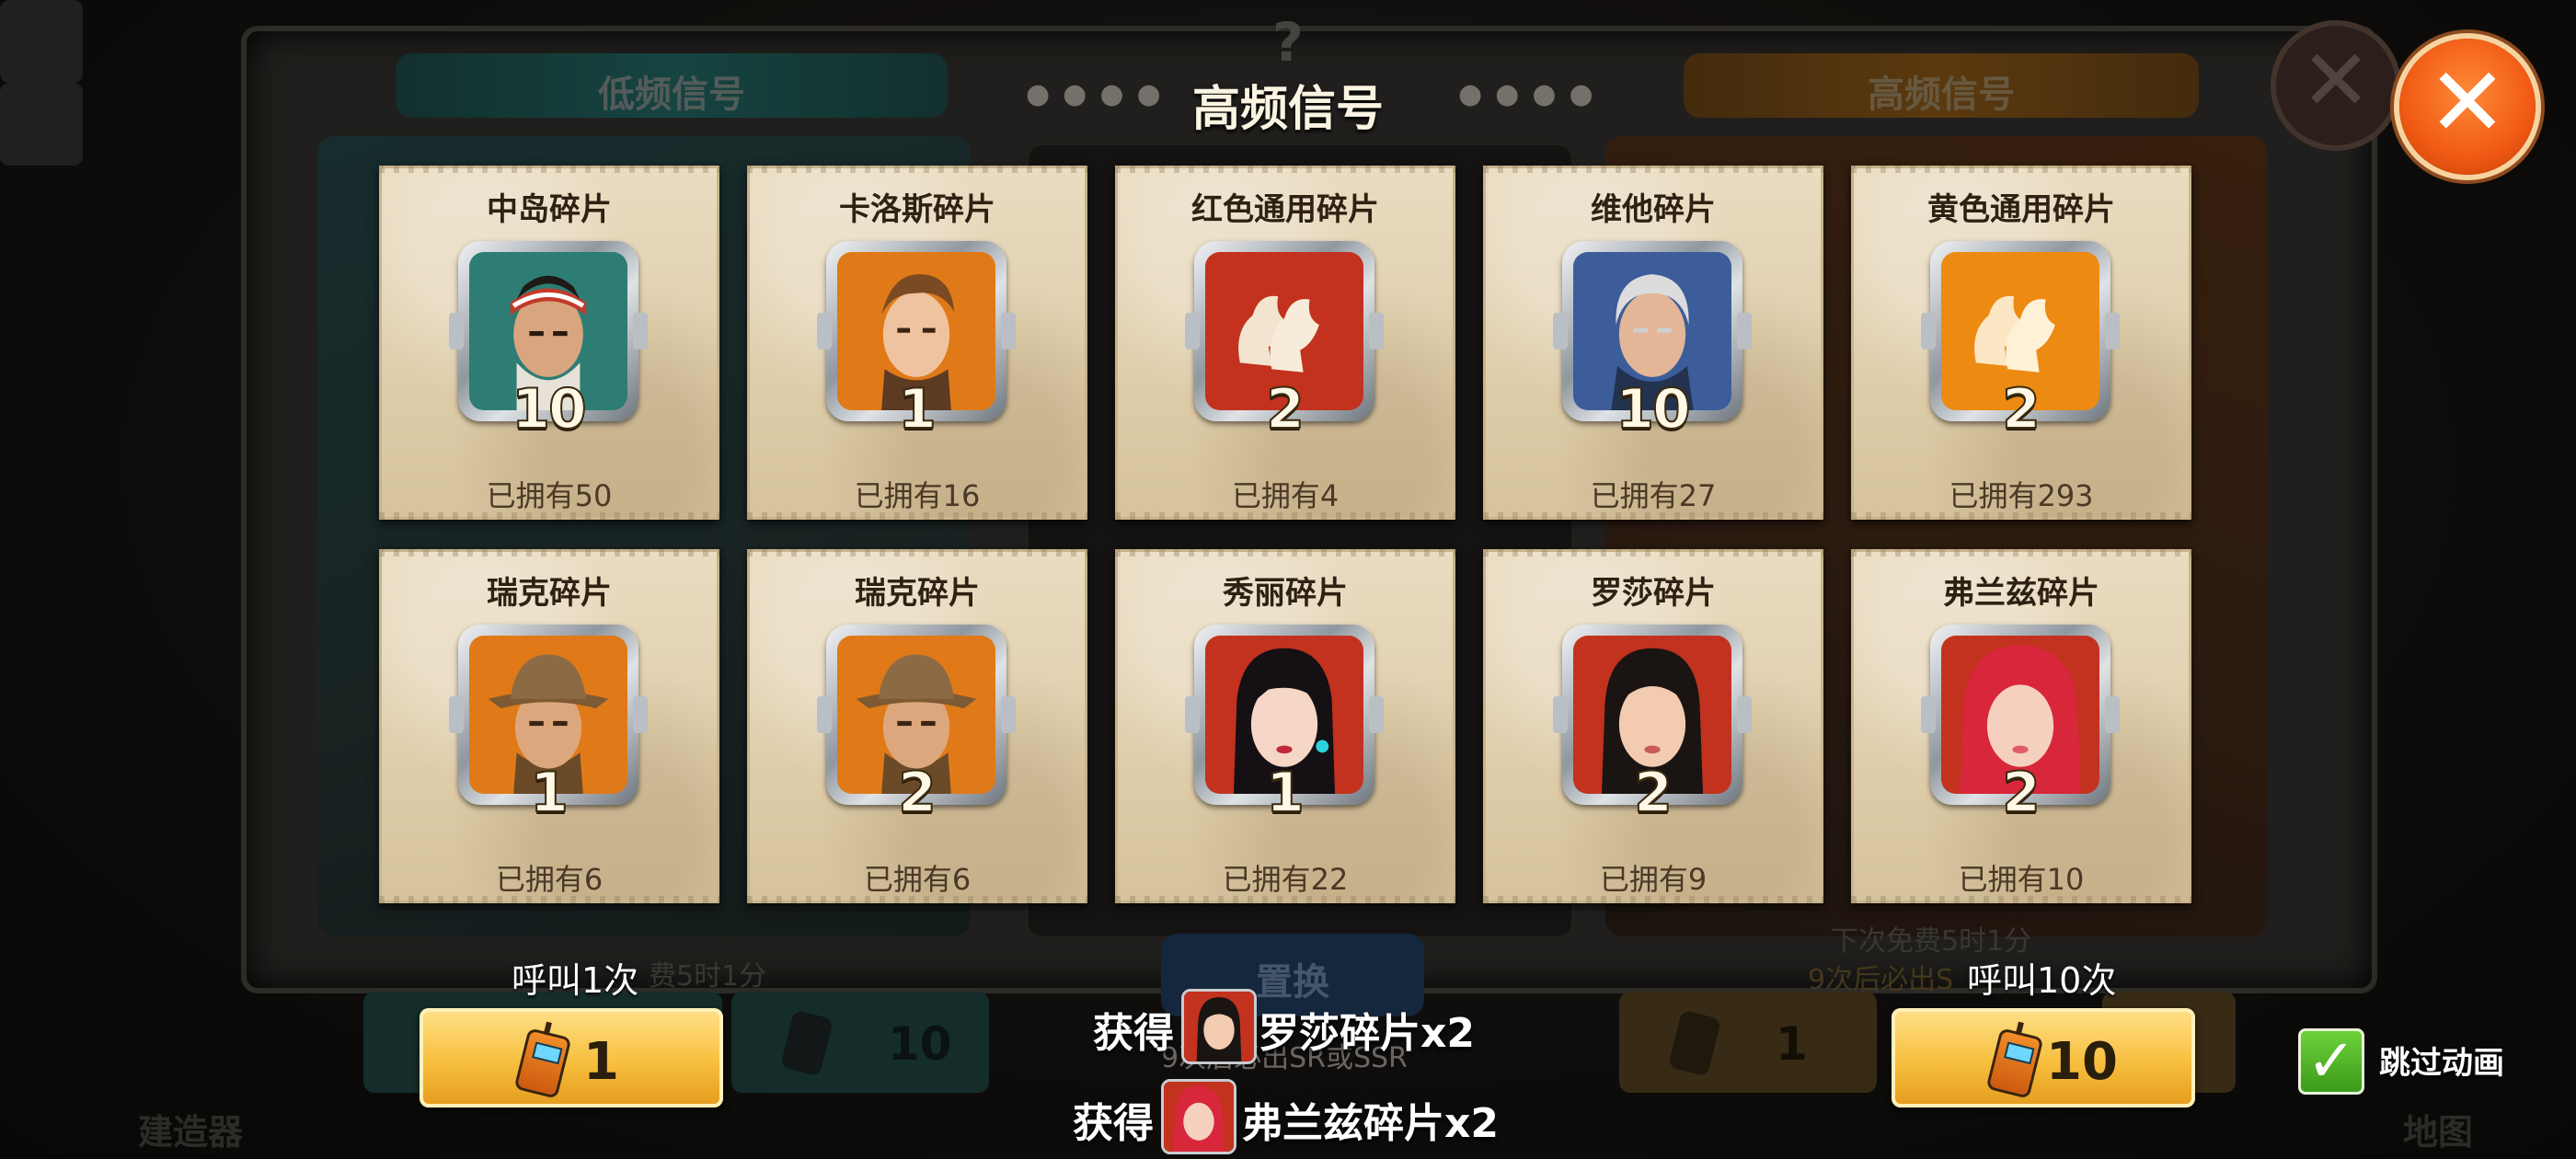 This screenshot has width=2576, height=1159. I want to click on reward-card: 红色通用碎片 2 已拥有4, so click(1285, 343).